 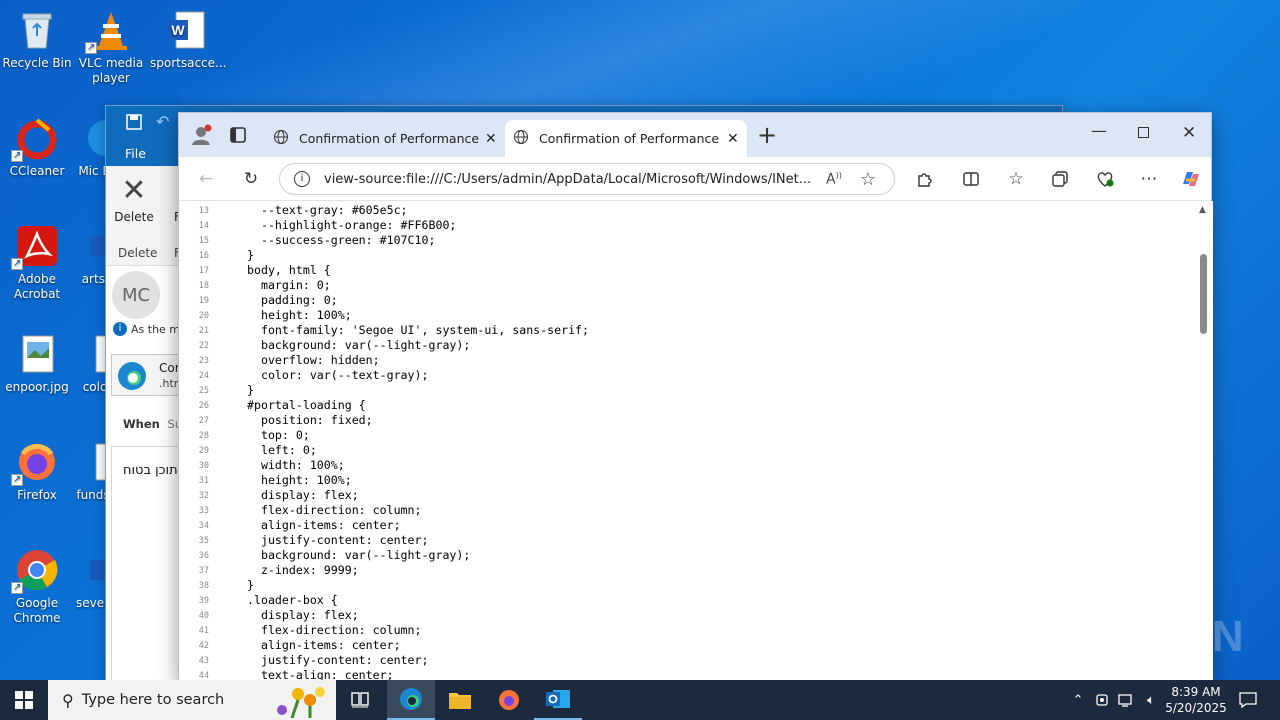 I want to click on sender-avatar: MC, so click(x=136, y=295).